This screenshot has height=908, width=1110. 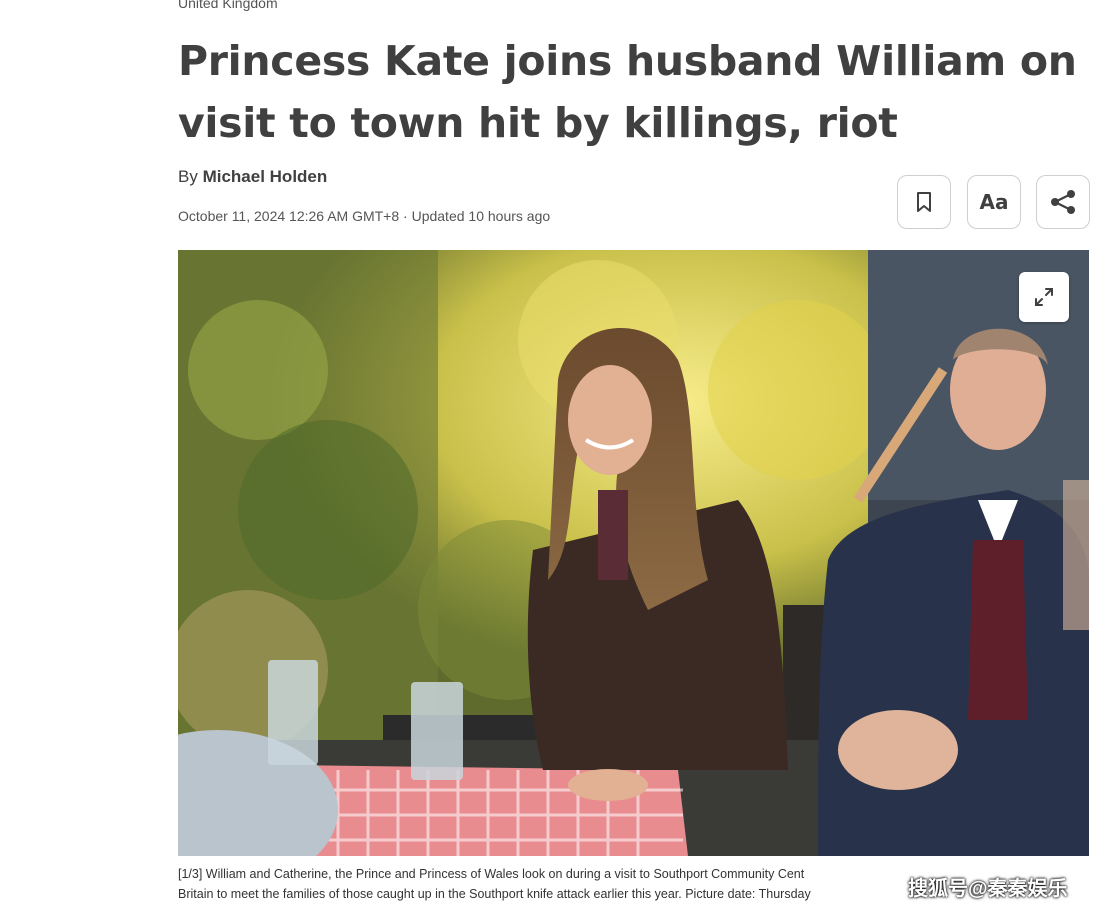 I want to click on byline: By Michael Holden, so click(x=252, y=177).